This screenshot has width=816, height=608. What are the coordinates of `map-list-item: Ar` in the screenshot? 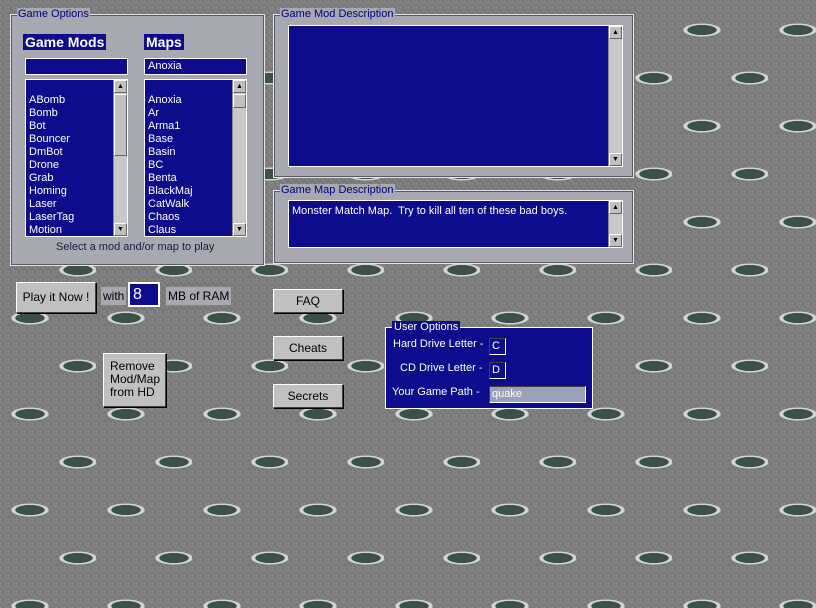 It's located at (170, 113).